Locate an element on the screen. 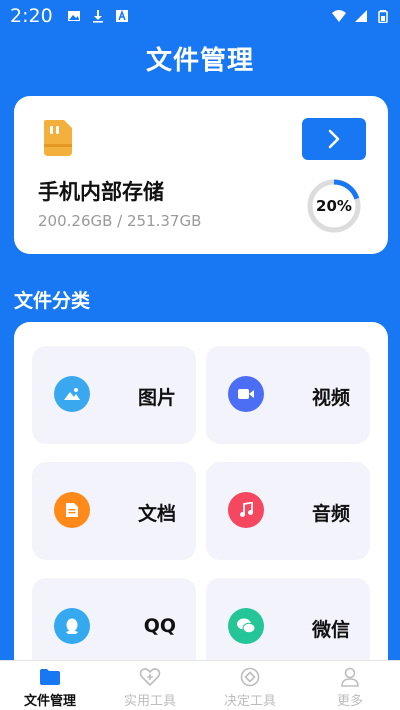 The width and height of the screenshot is (400, 710). category-label: 文档 is located at coordinates (156, 514).